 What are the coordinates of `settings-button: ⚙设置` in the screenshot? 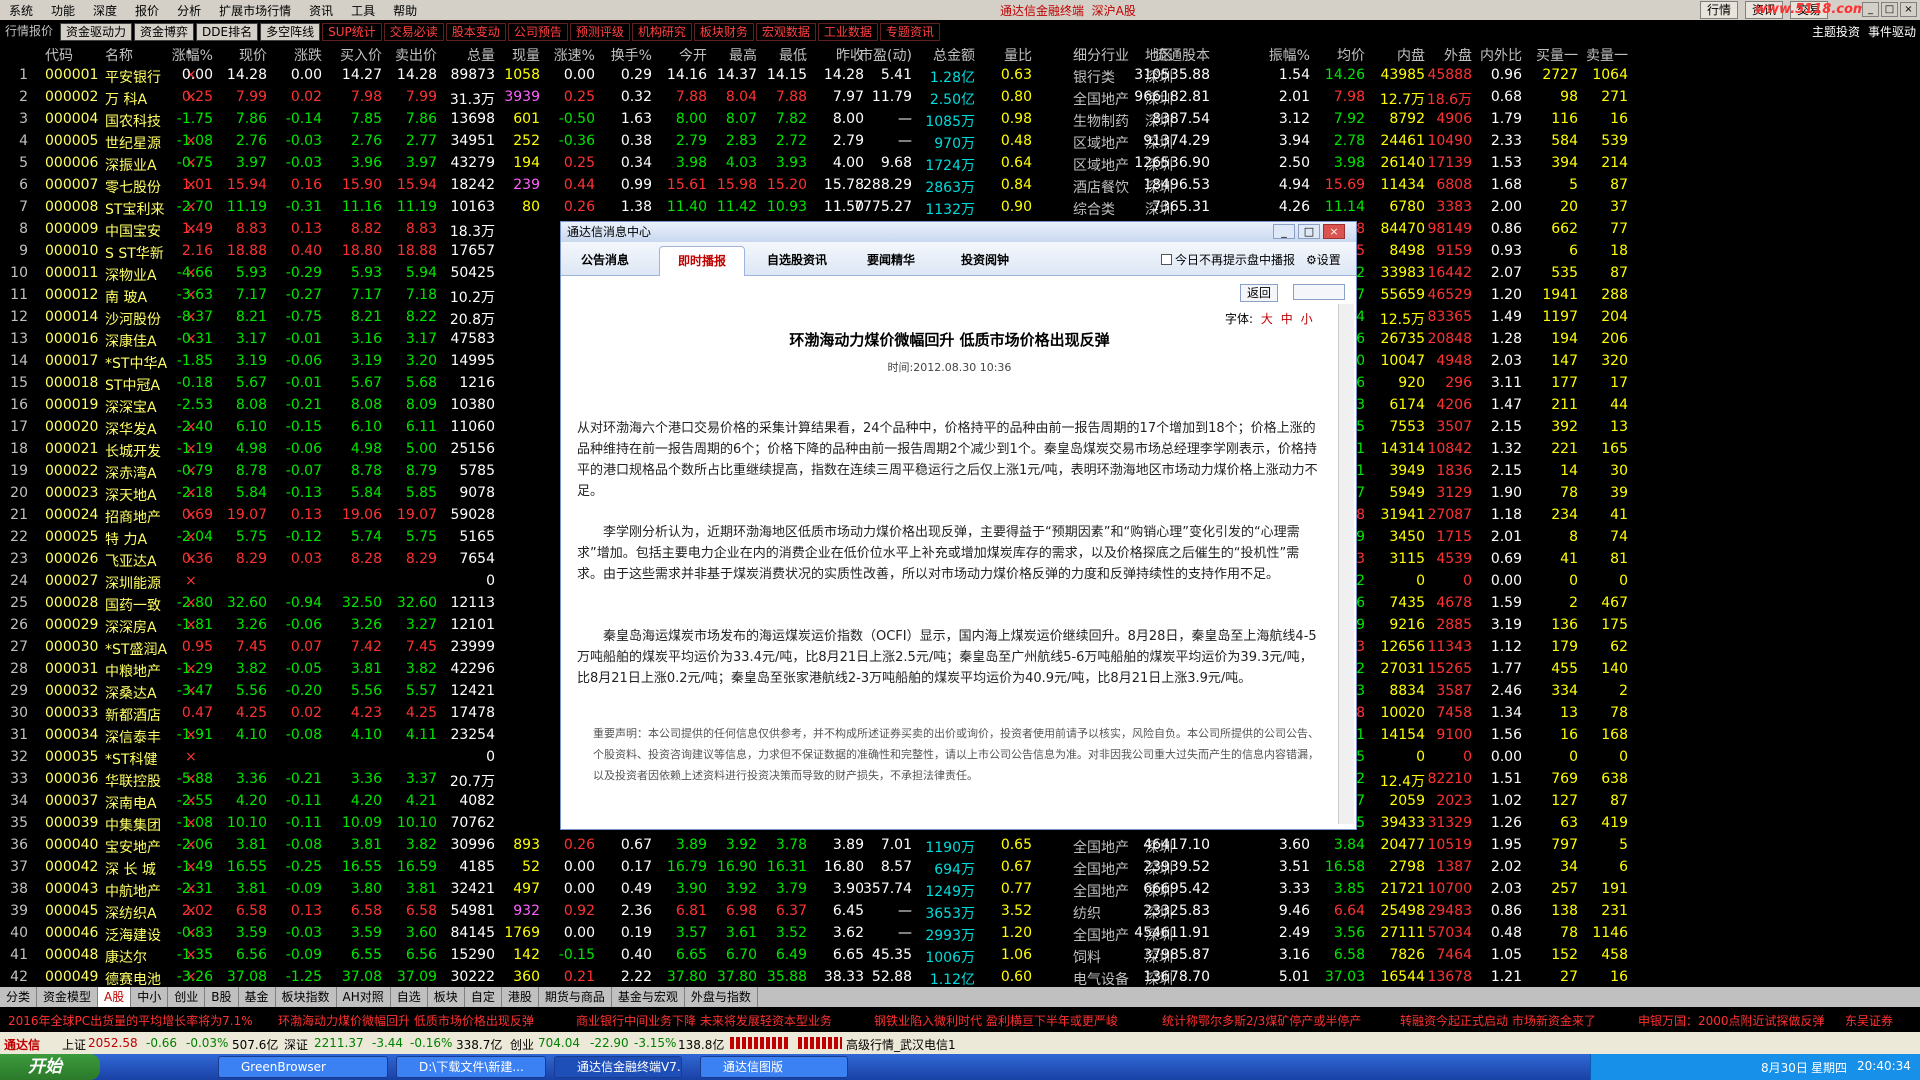 It's located at (1323, 259).